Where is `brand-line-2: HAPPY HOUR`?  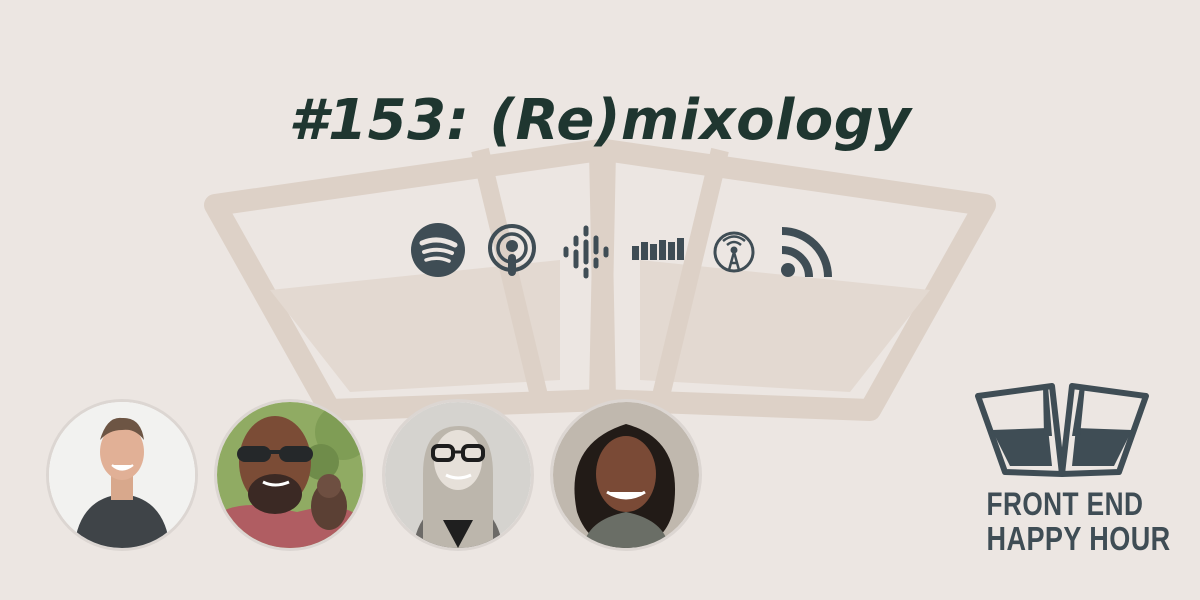
brand-line-2: HAPPY HOUR is located at coordinates (1078, 538).